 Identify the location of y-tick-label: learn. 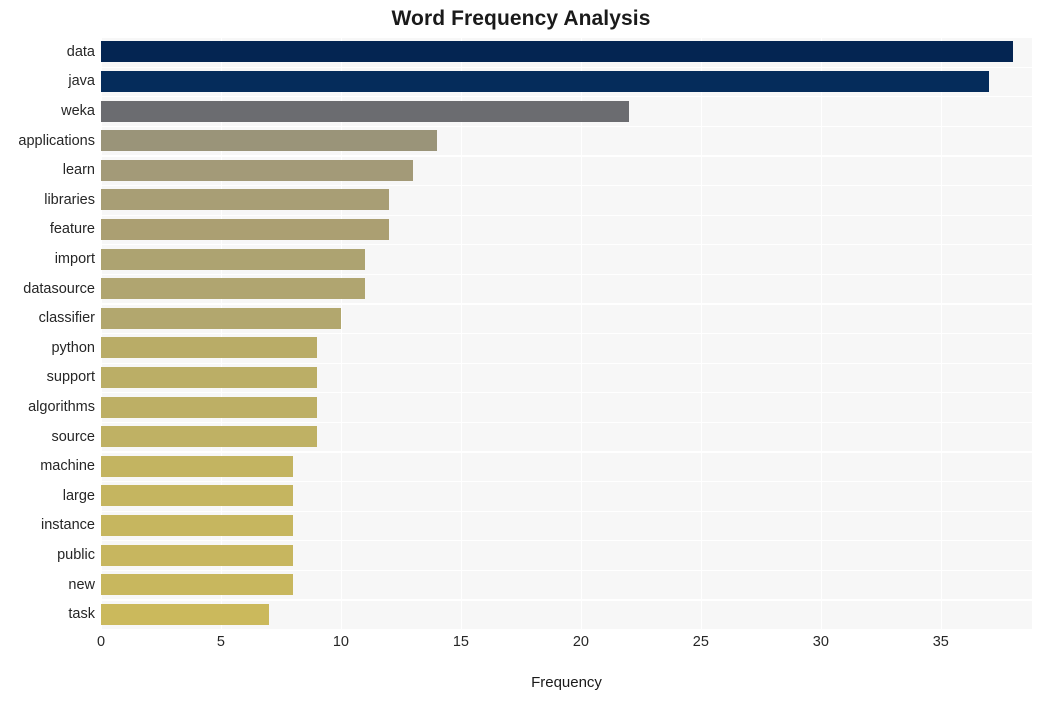
(78, 170).